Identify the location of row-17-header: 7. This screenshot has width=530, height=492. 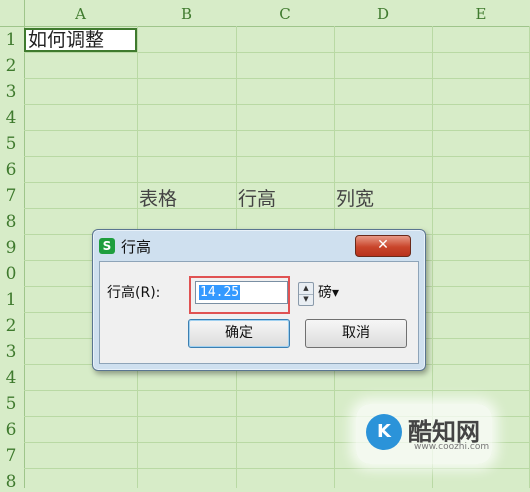
(11, 456).